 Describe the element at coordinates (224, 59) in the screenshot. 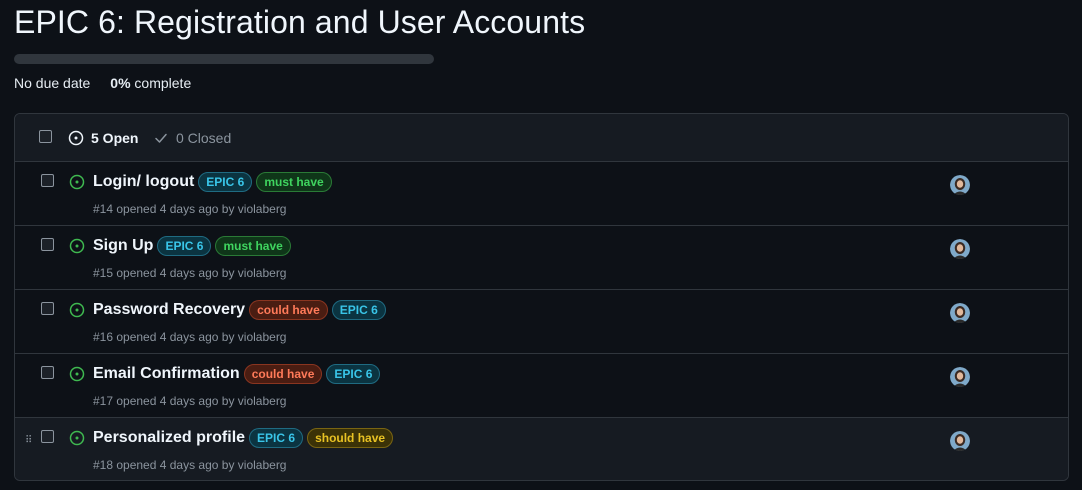

I see `milestone-progress-bar` at that location.